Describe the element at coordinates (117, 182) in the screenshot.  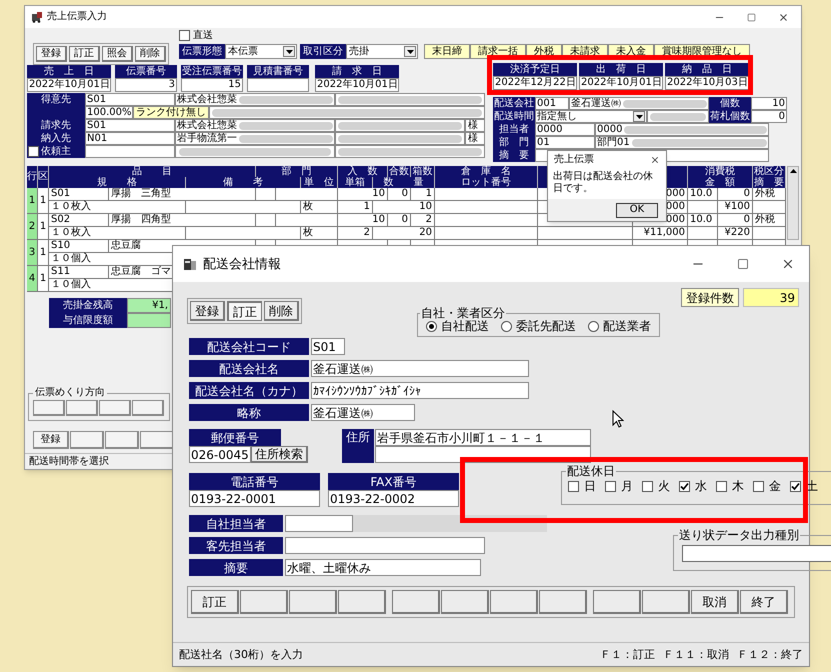
I see `column-header: 規 格` at that location.